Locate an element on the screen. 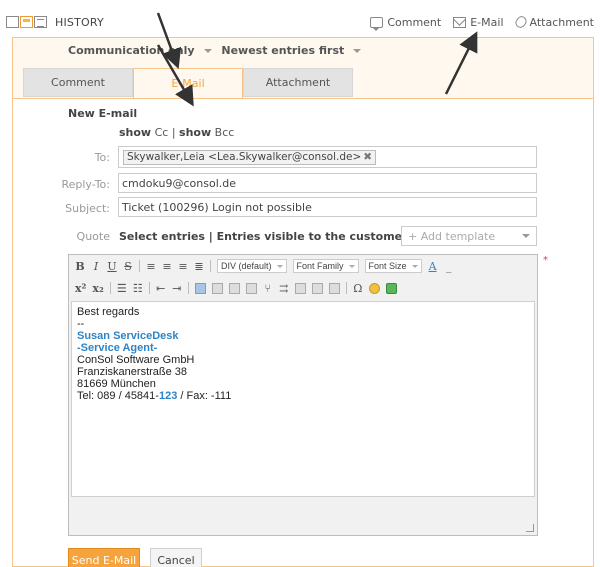 The image size is (600, 567). entry-tabs: Comment E-Mail Attachment is located at coordinates (188, 83).